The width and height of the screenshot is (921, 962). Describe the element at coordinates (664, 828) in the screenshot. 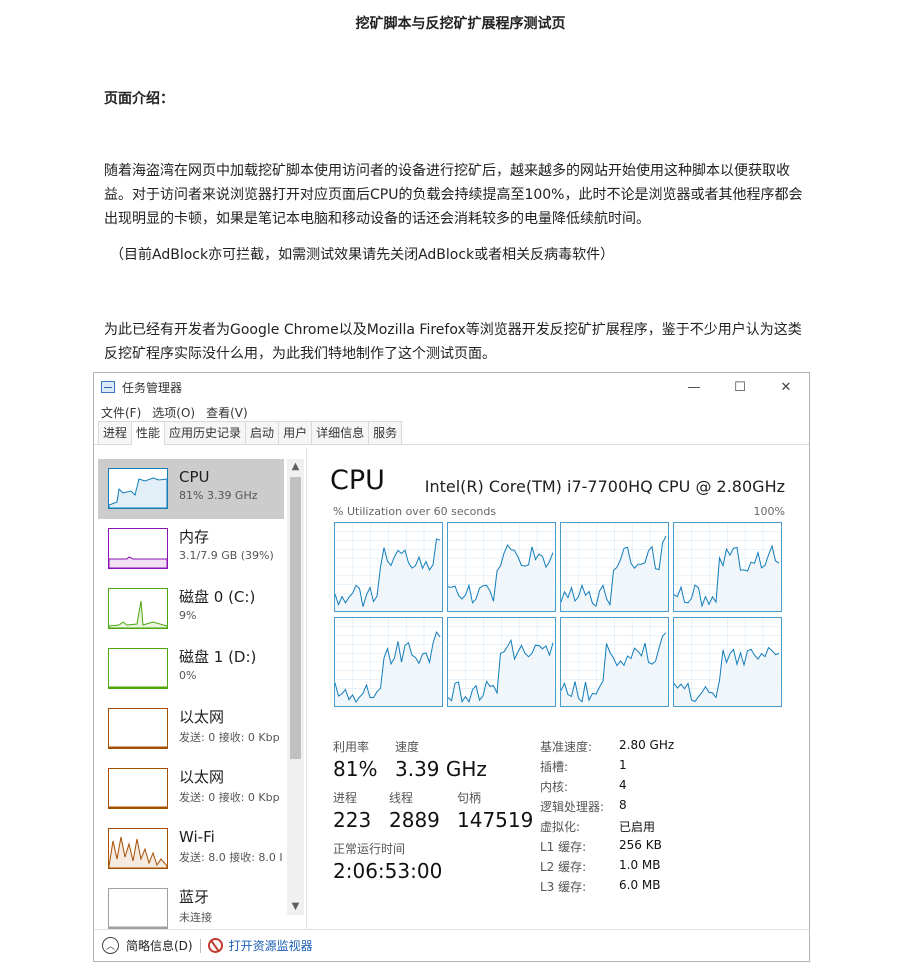

I see `spec-row: 虚拟化: 已启用` at that location.